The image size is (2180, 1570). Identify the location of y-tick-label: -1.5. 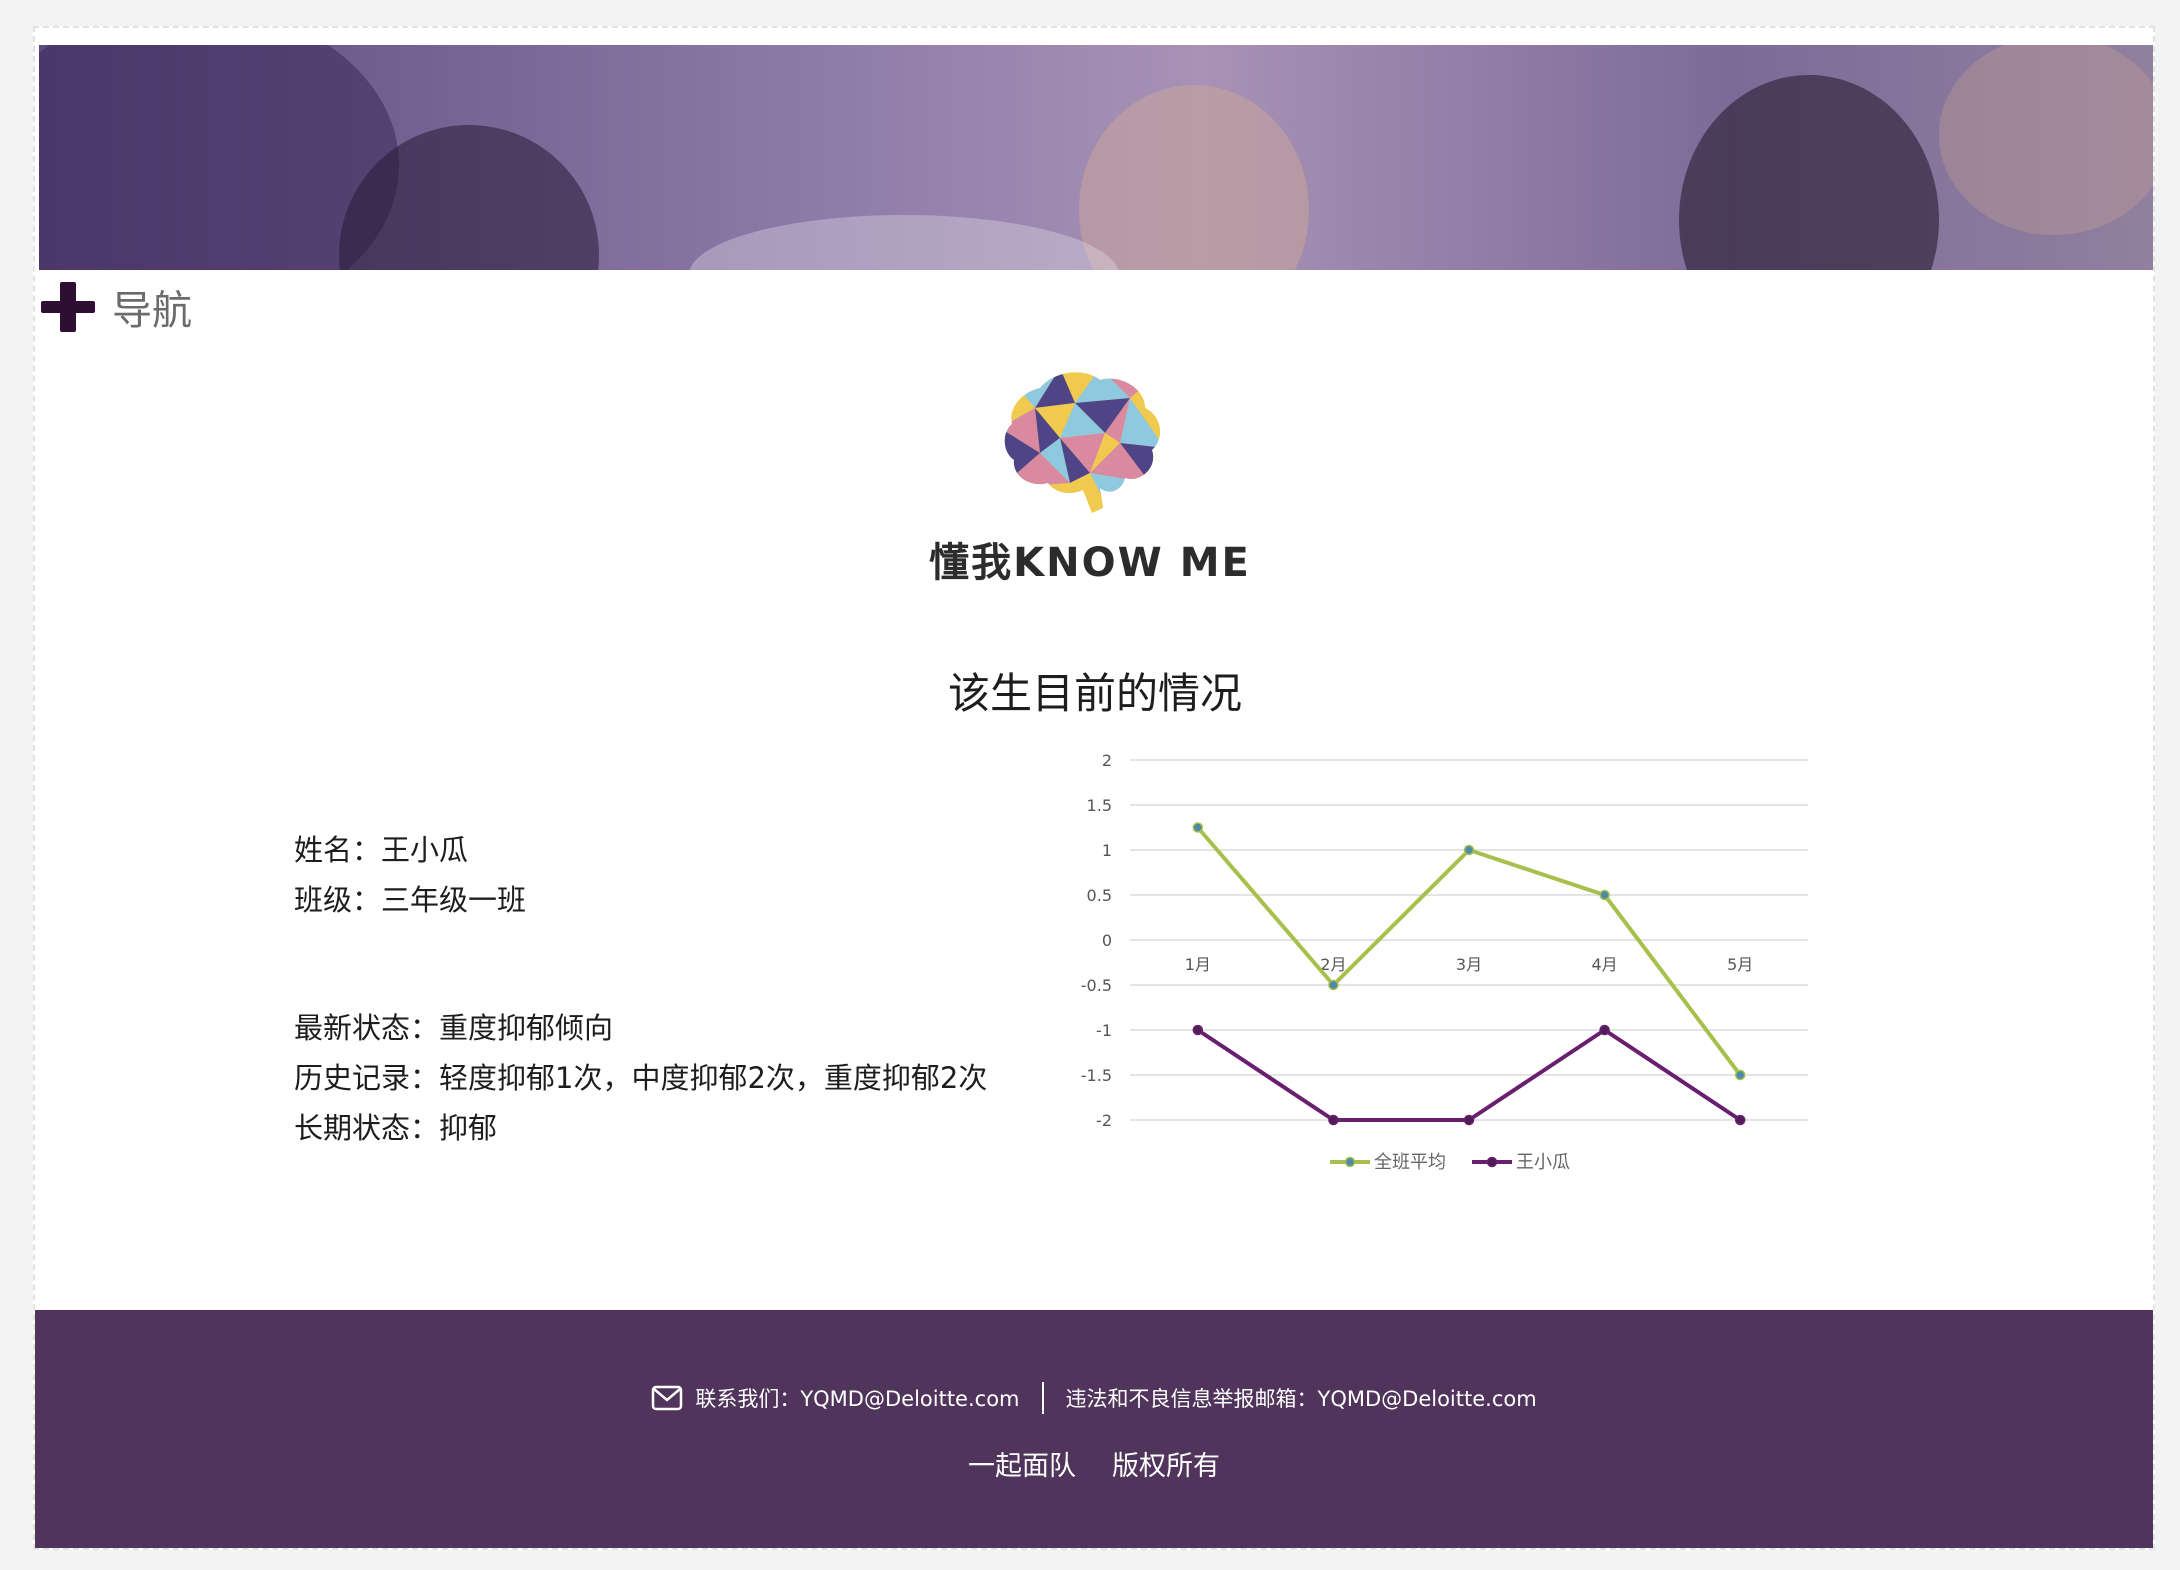
(1096, 1075).